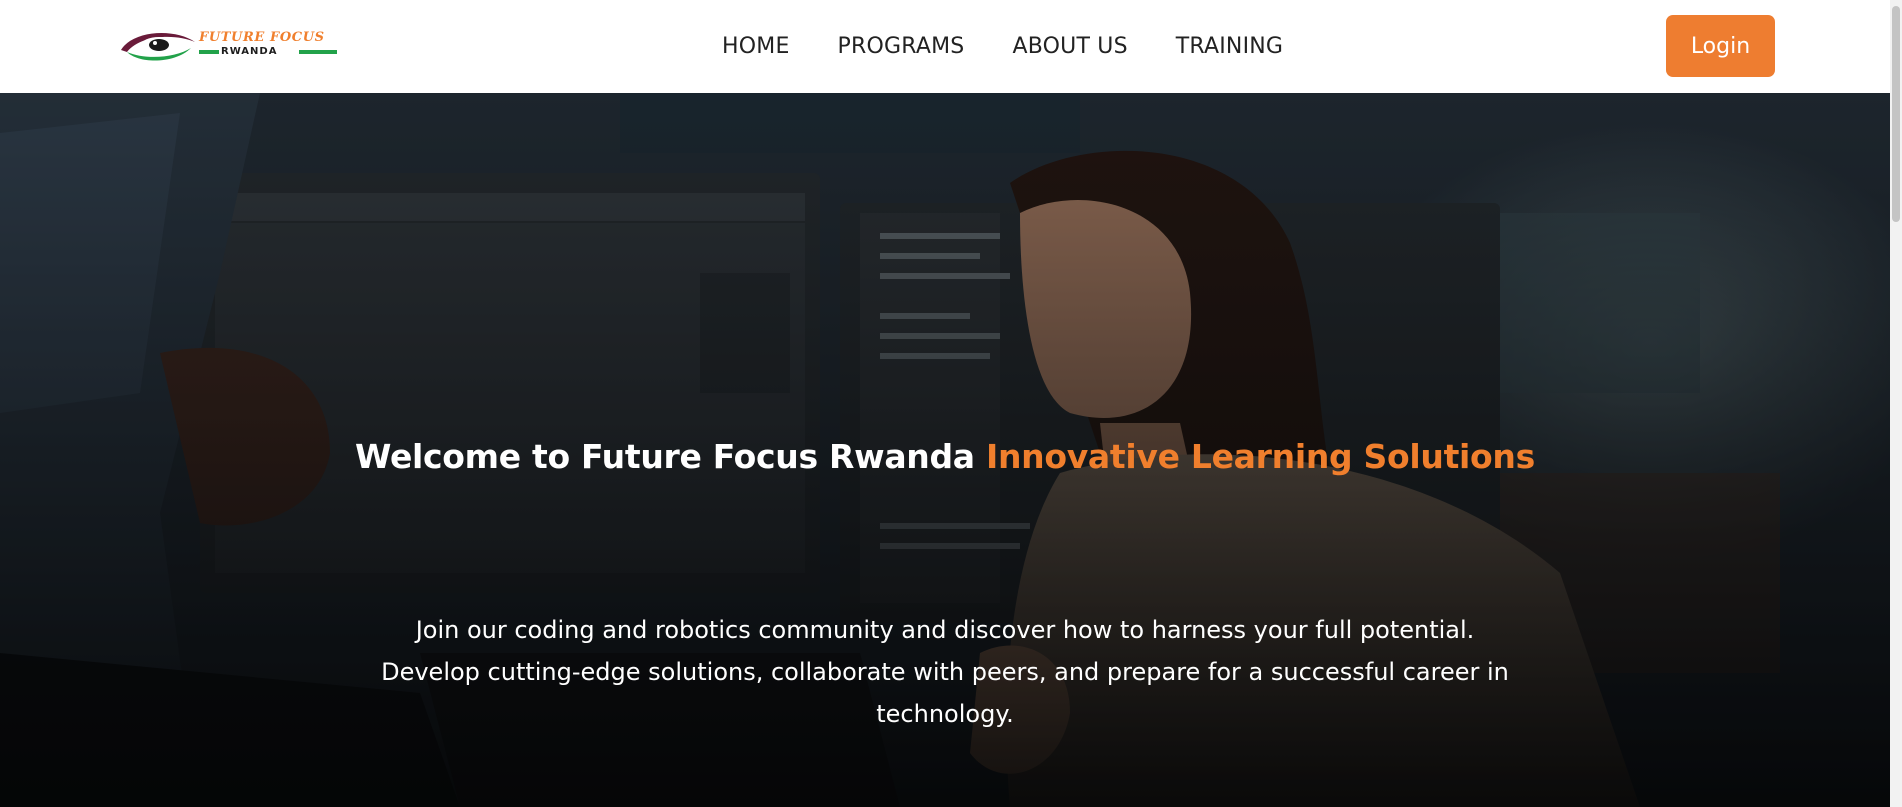 This screenshot has height=807, width=1902. I want to click on logo-title: FUTURE FOCUS, so click(262, 37).